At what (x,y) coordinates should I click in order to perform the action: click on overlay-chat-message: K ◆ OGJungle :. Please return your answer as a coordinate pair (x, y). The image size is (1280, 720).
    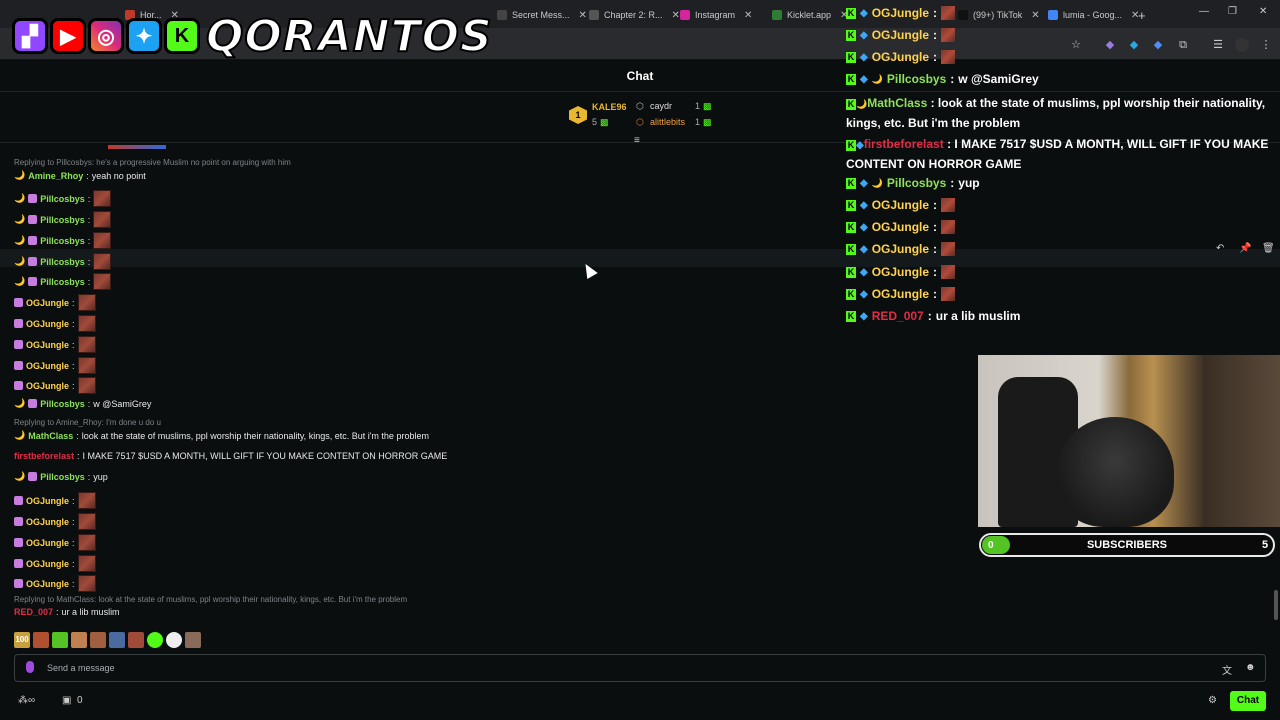
    Looking at the image, I should click on (901, 249).